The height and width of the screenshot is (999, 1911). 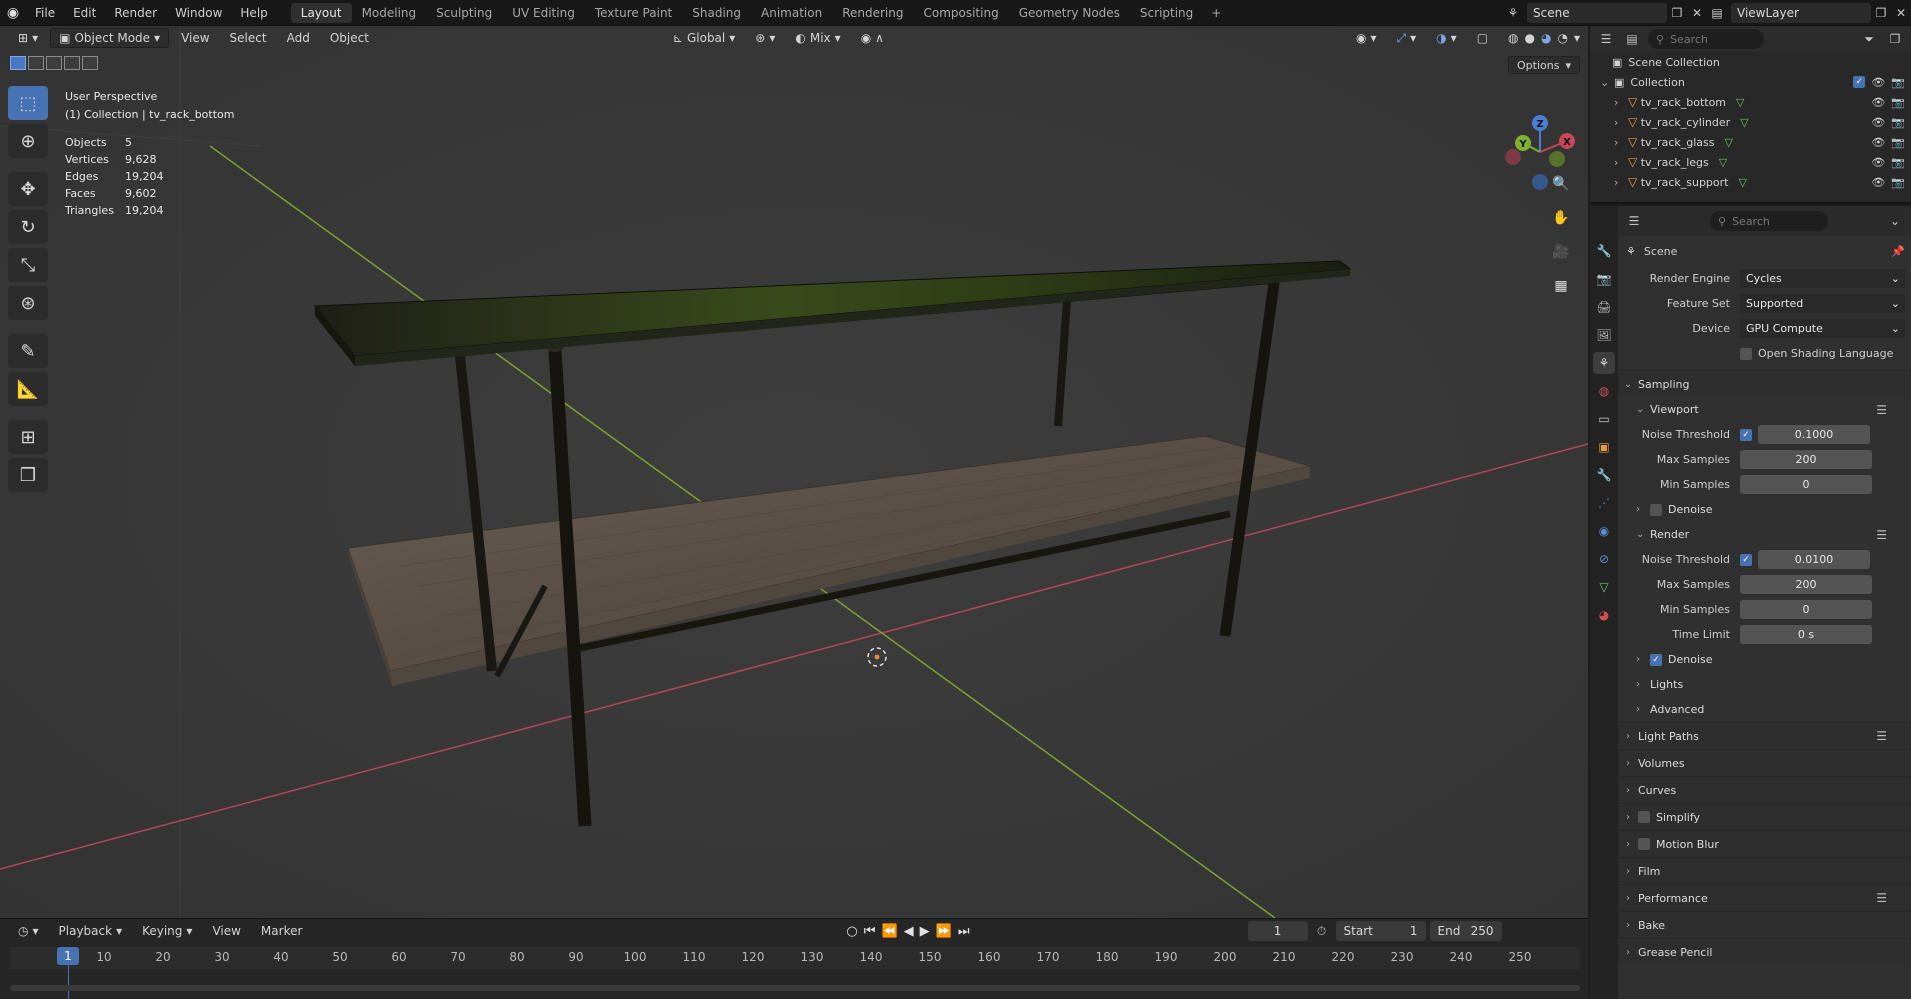 What do you see at coordinates (1859, 81) in the screenshot?
I see `exclude-checkbox: ✓` at bounding box center [1859, 81].